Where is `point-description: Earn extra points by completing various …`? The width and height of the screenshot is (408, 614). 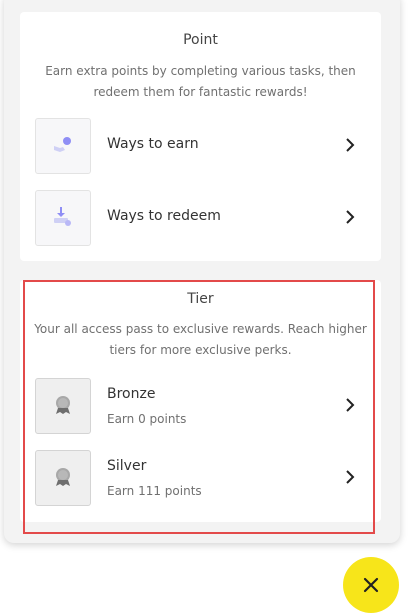
point-description: Earn extra points by completing various … is located at coordinates (200, 81).